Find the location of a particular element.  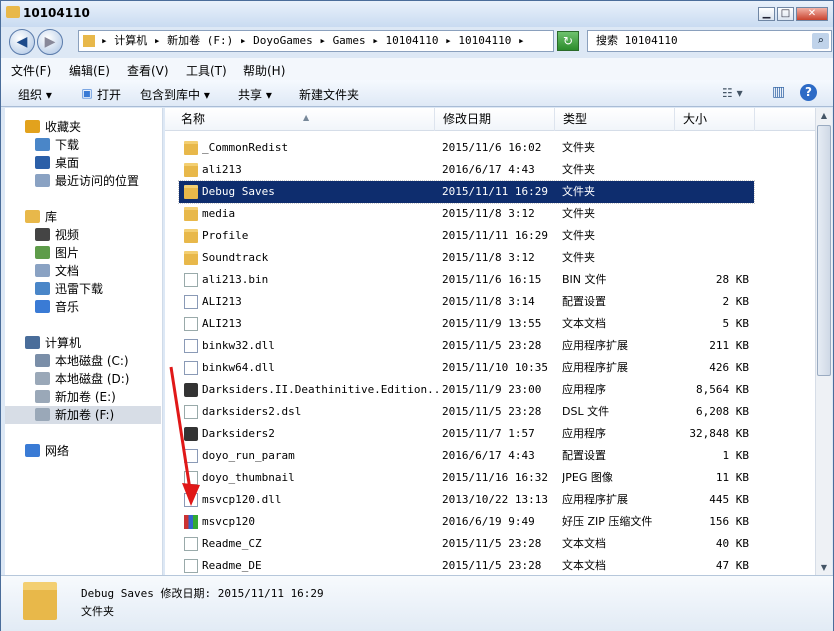

document-icon is located at coordinates (191, 566).